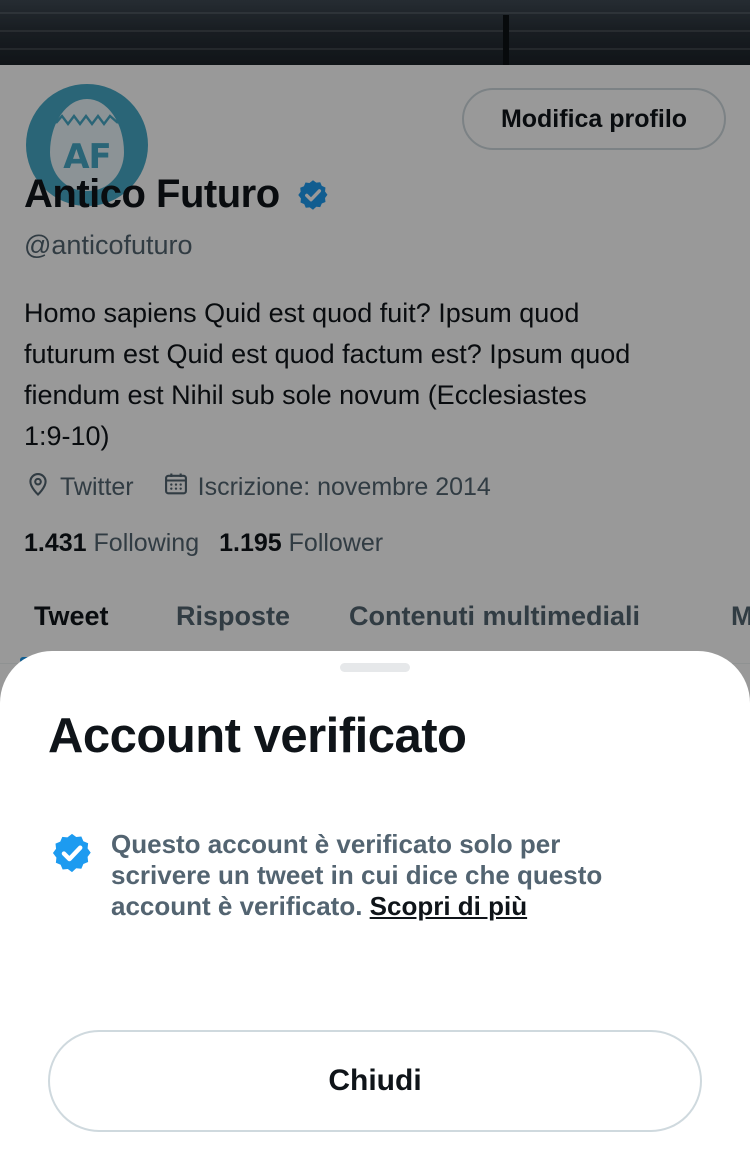 Image resolution: width=750 pixels, height=1149 pixels. I want to click on close-button: Chiudi, so click(375, 1081).